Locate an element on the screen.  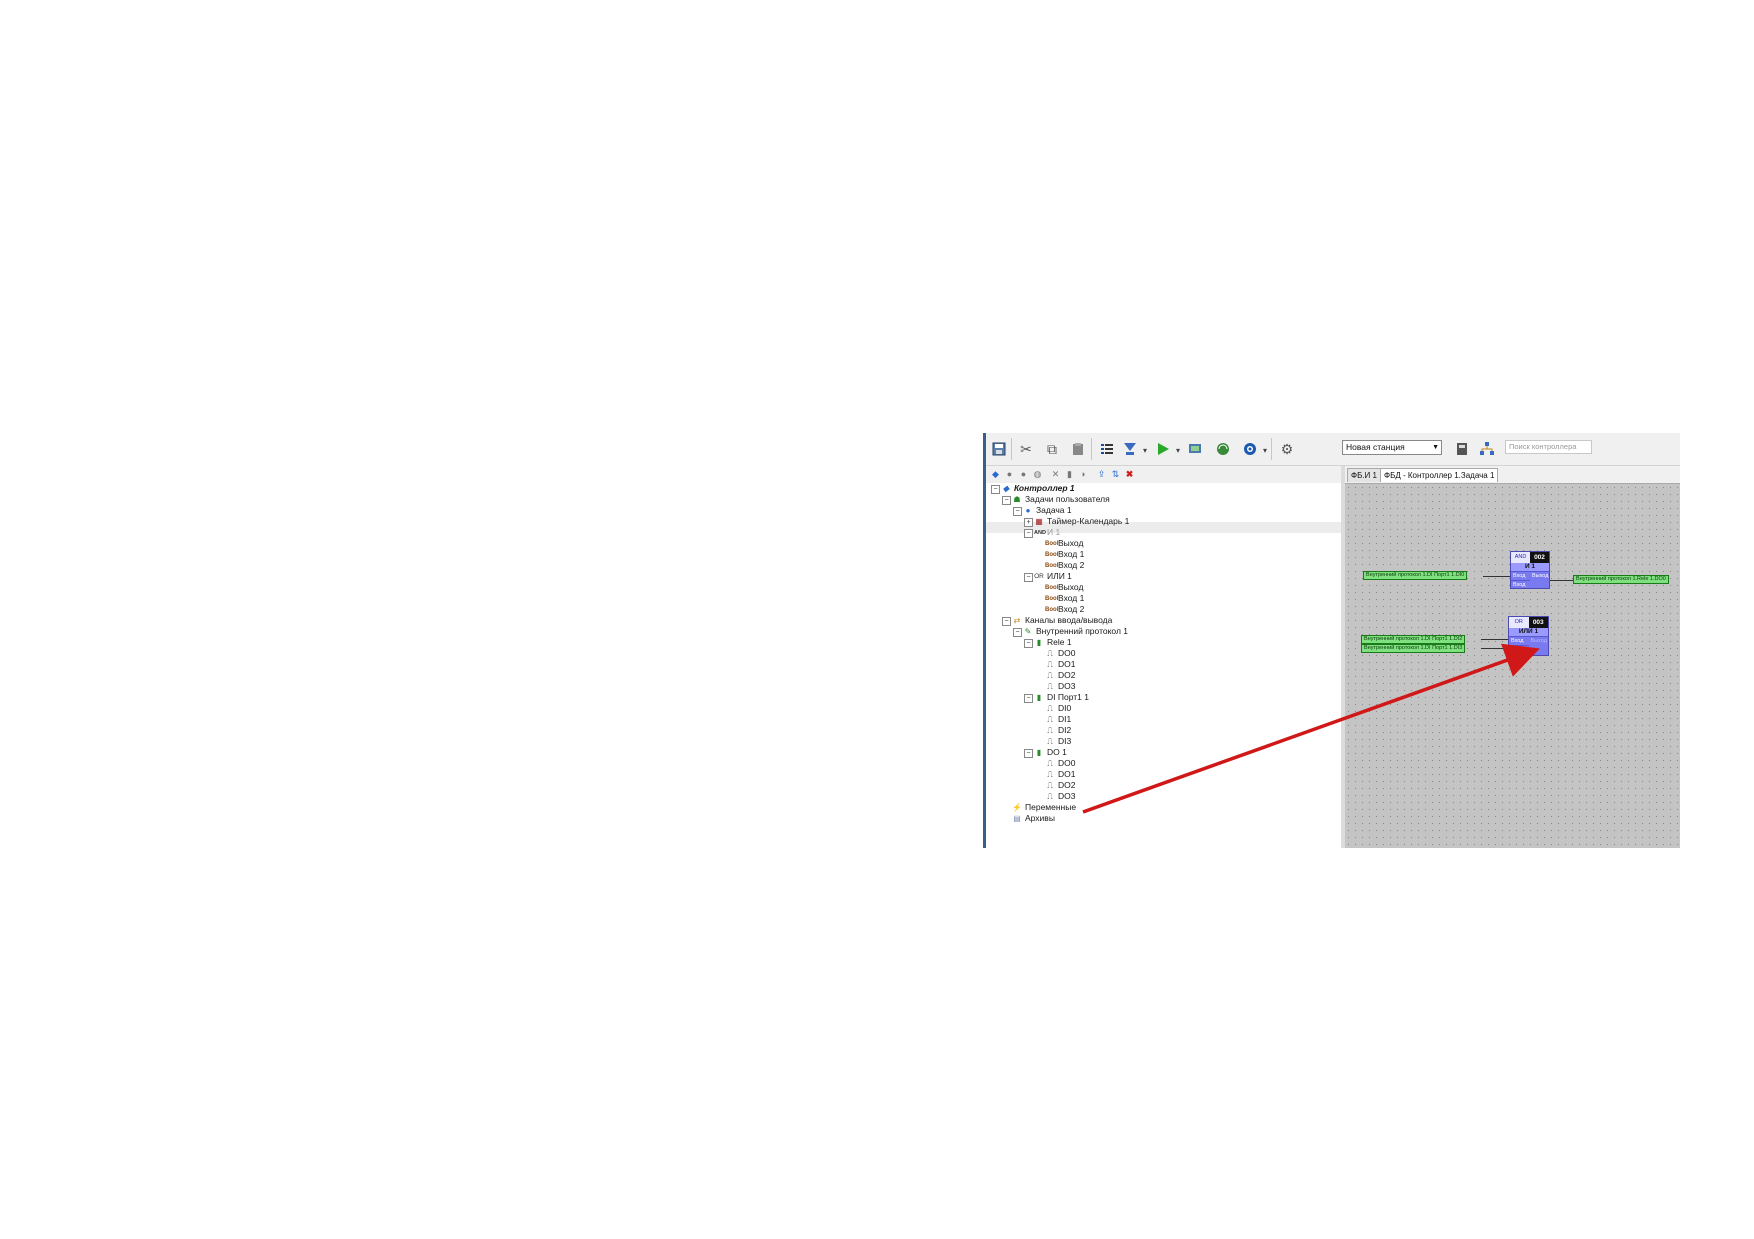
module-icon: ▮ is located at coordinates (1039, 642).